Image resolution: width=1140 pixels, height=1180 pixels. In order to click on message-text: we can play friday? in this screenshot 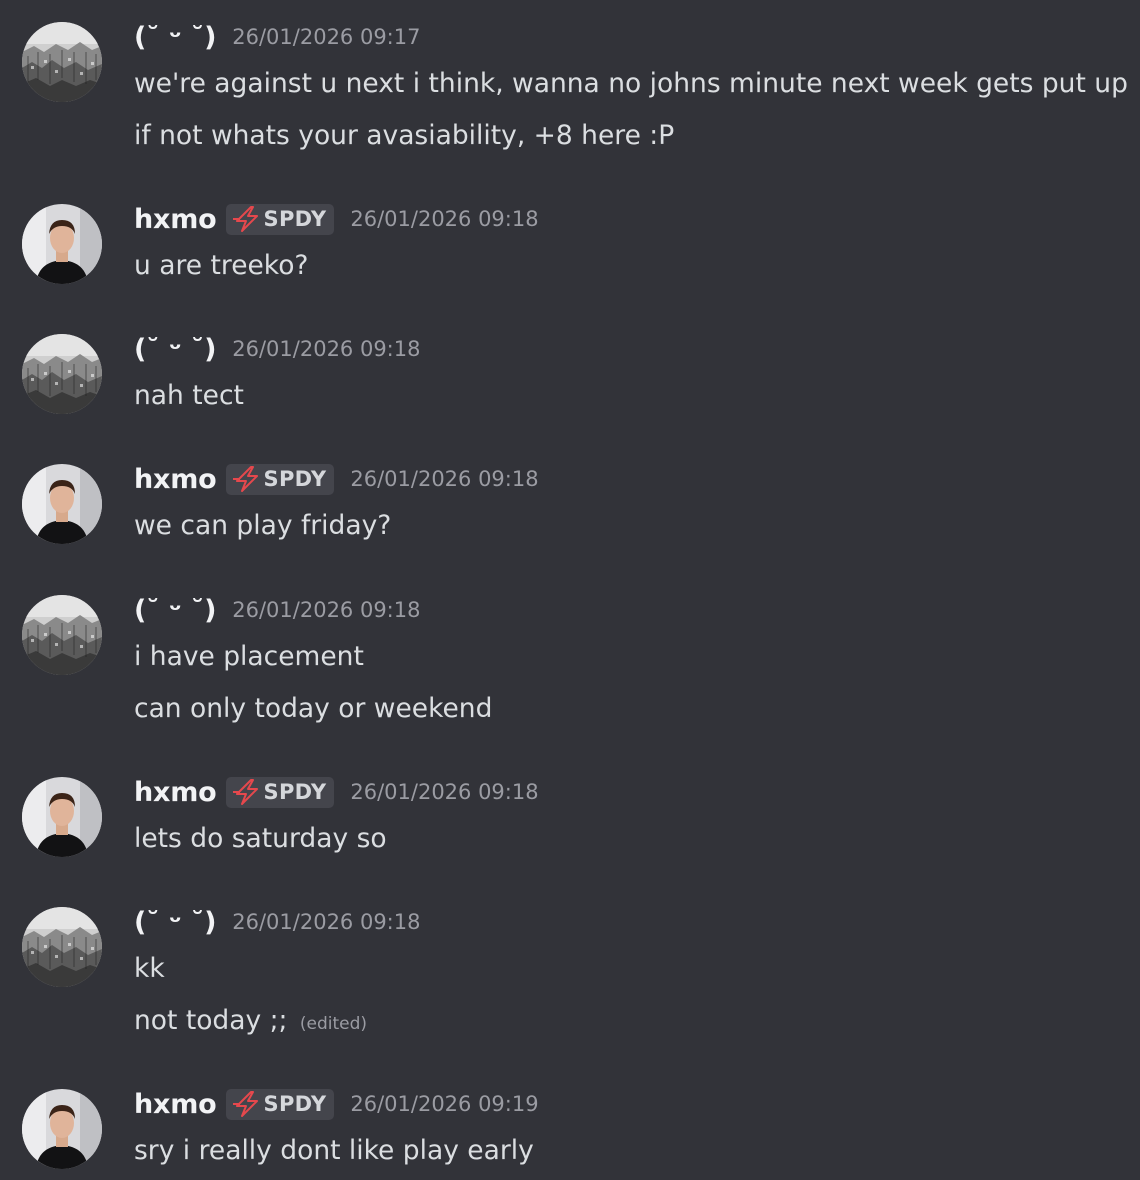, I will do `click(263, 525)`.